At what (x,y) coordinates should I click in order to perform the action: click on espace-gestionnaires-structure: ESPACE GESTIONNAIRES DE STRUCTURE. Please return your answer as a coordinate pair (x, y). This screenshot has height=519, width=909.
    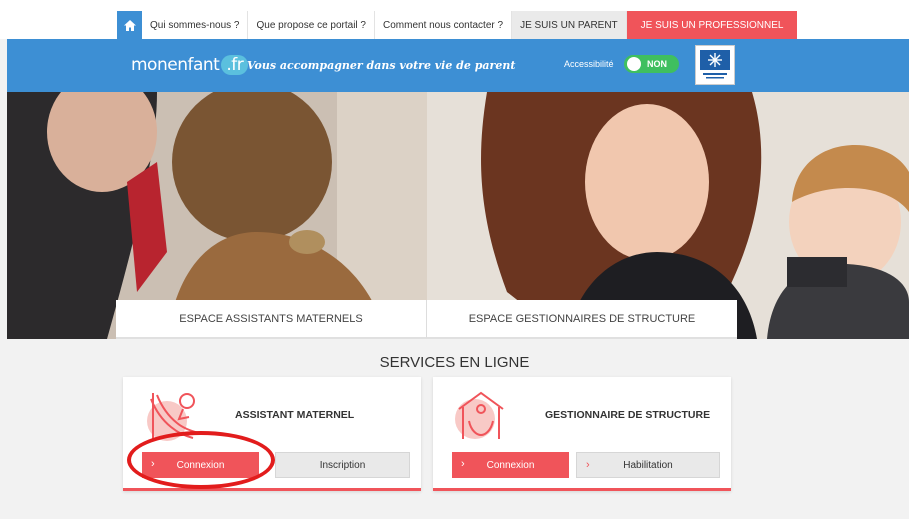
    Looking at the image, I should click on (581, 319).